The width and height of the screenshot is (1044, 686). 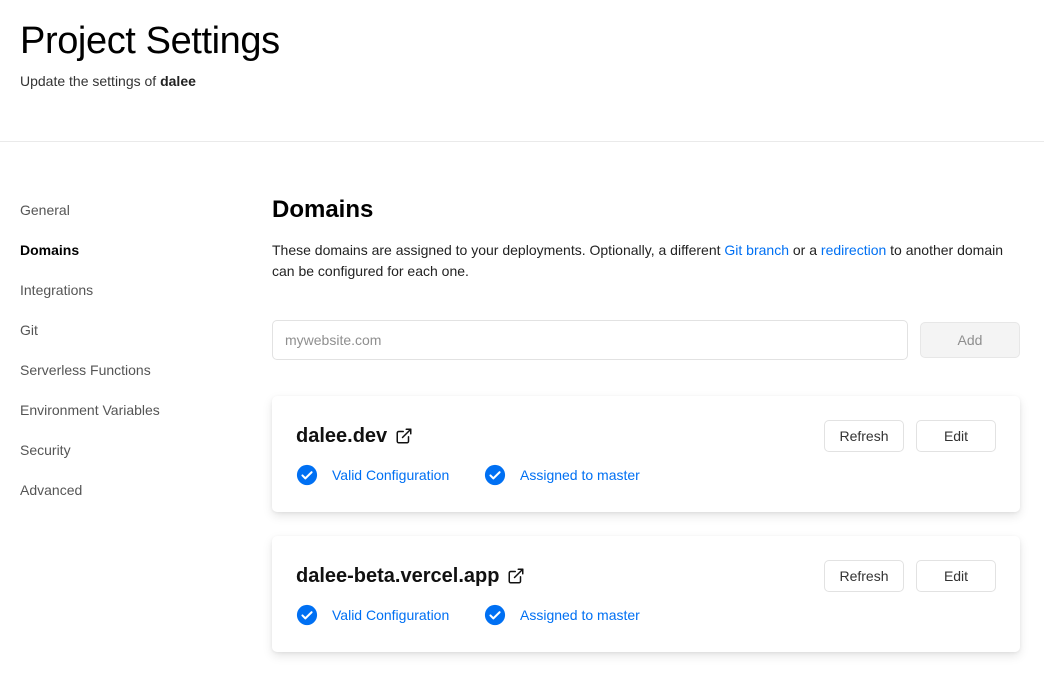 What do you see at coordinates (342, 436) in the screenshot?
I see `domain-name: dalee.dev` at bounding box center [342, 436].